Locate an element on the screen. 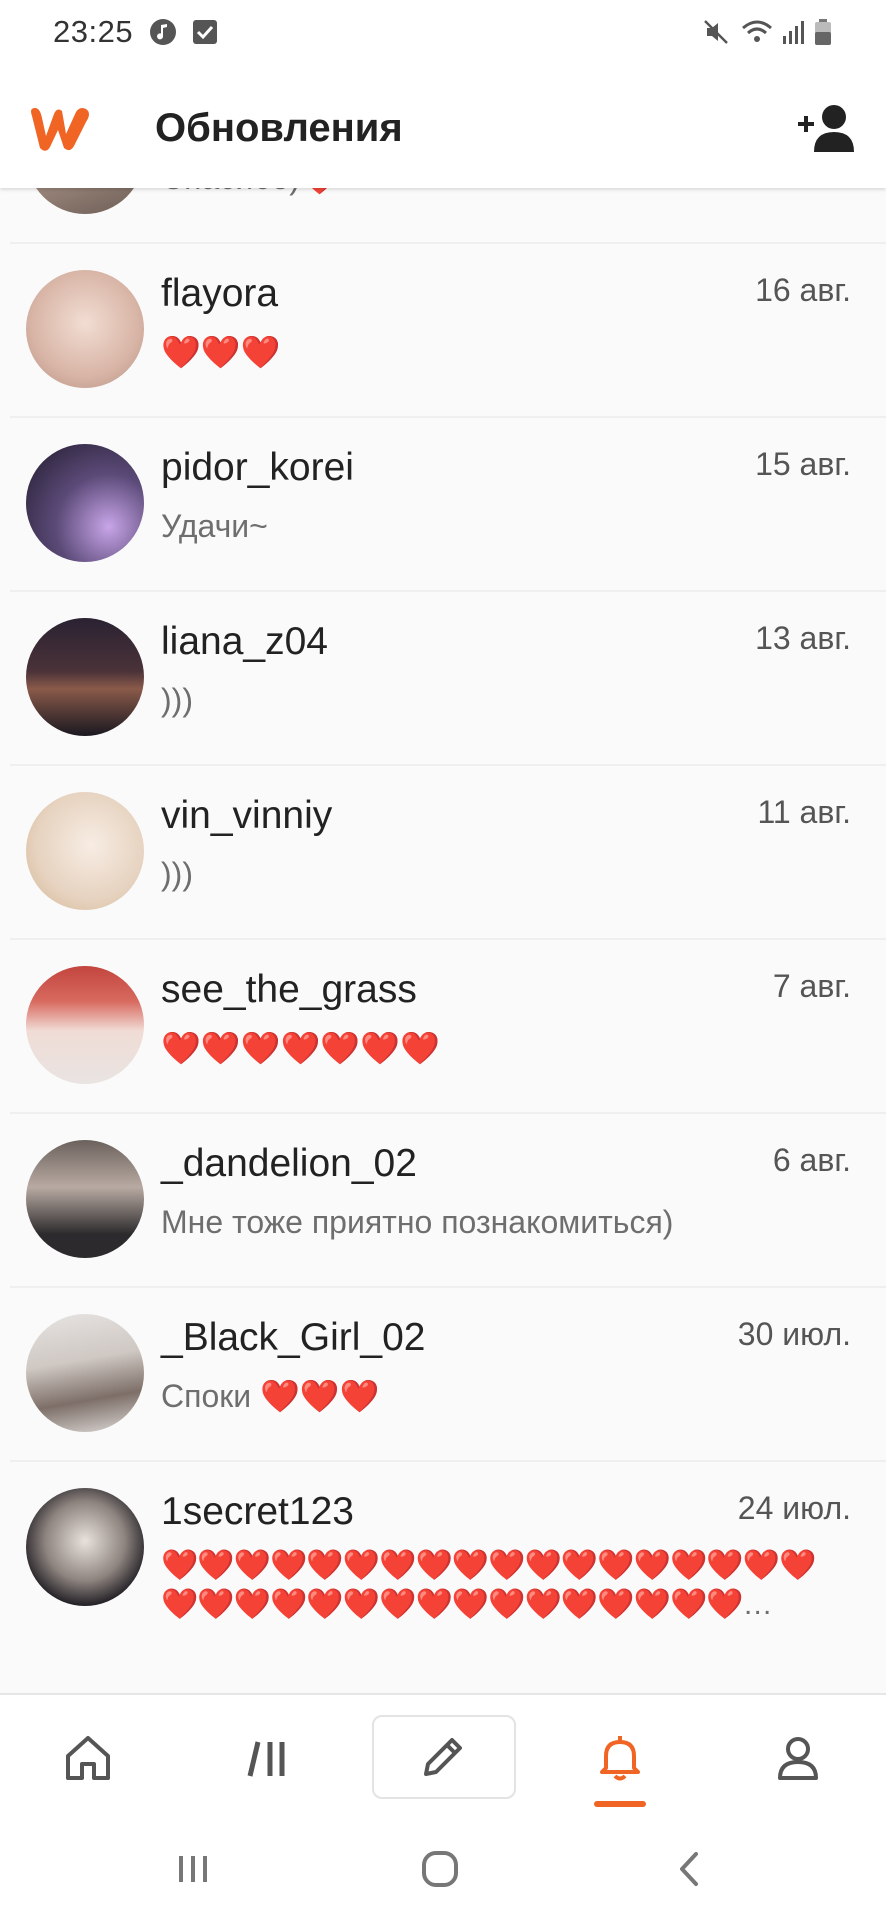 This screenshot has height=1920, width=886. nav-home is located at coordinates (88, 1757).